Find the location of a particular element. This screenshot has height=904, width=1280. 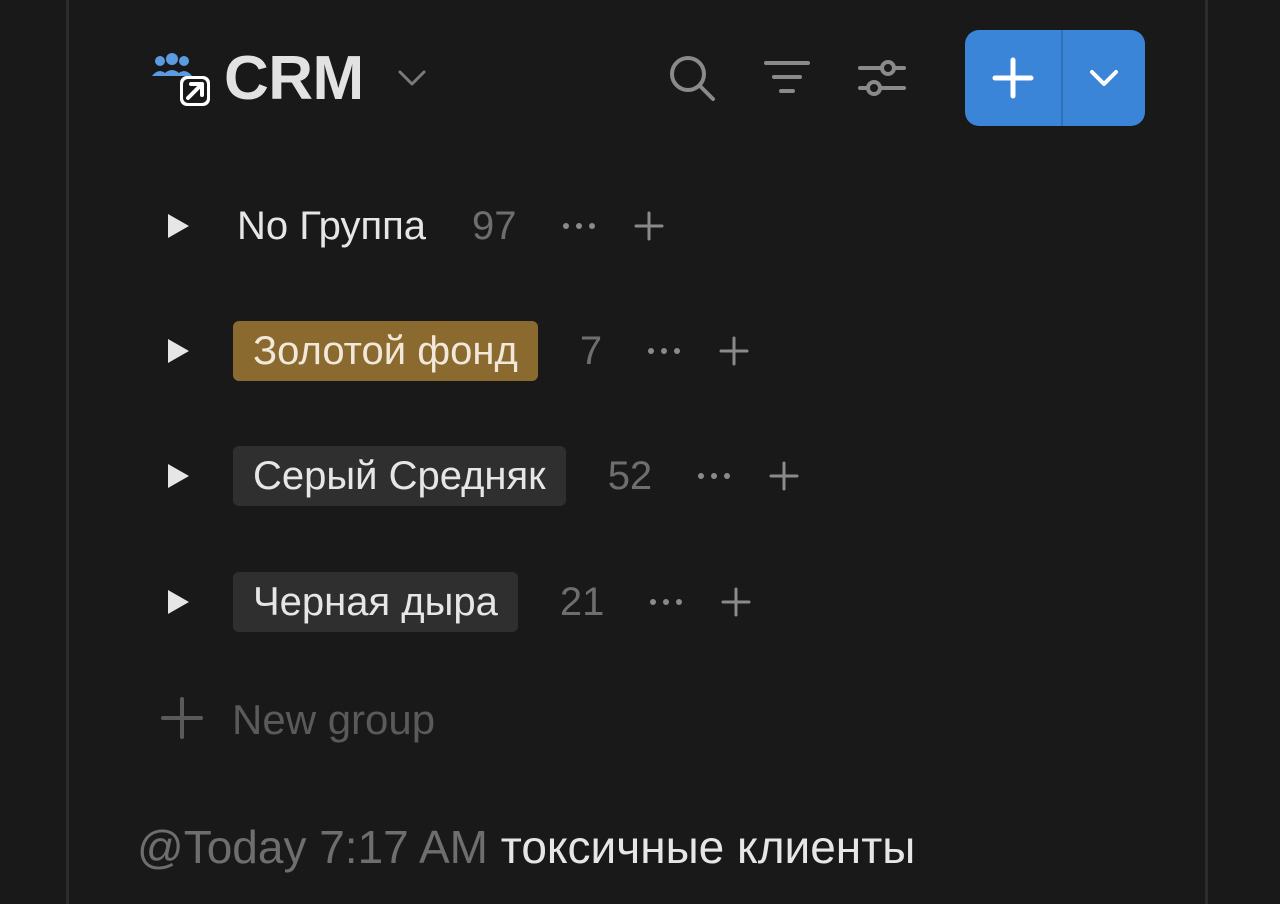

group-count: 7 is located at coordinates (591, 350).